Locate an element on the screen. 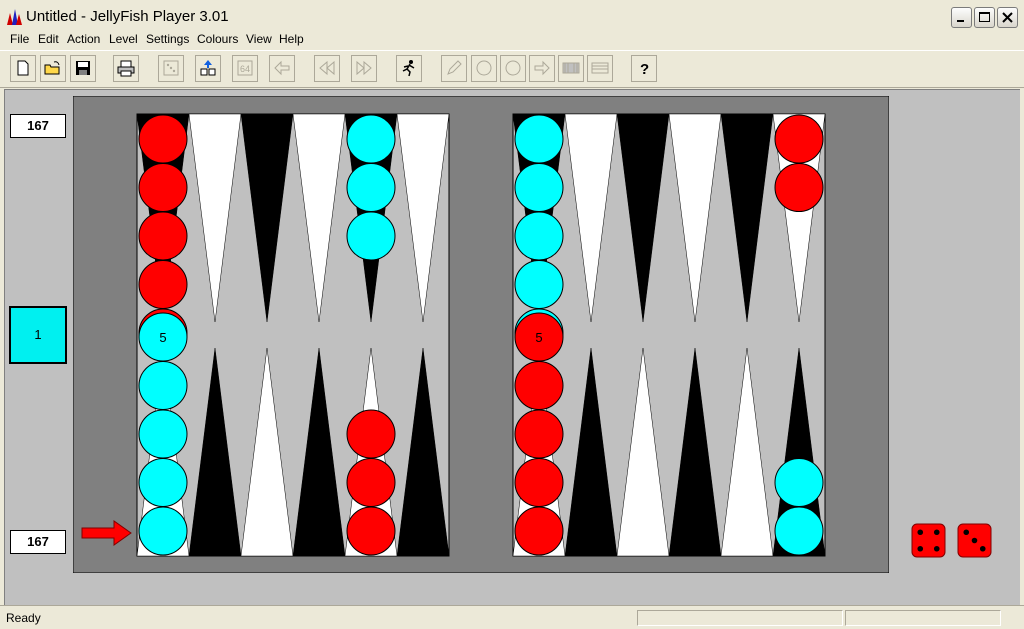  double-button is located at coordinates (208, 68).